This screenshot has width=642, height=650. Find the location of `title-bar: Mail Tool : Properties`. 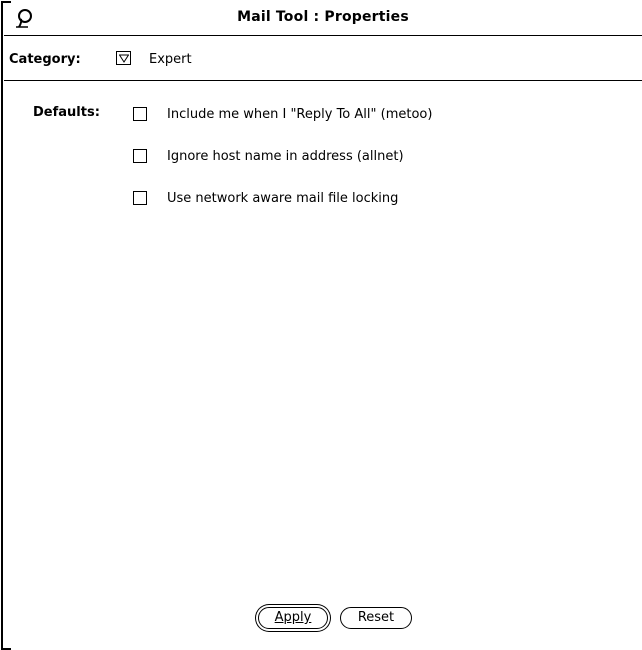

title-bar: Mail Tool : Properties is located at coordinates (323, 18).